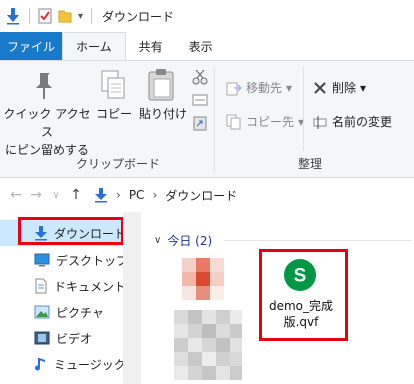  Describe the element at coordinates (200, 123) in the screenshot. I see `paste-shortcut-icon` at that location.